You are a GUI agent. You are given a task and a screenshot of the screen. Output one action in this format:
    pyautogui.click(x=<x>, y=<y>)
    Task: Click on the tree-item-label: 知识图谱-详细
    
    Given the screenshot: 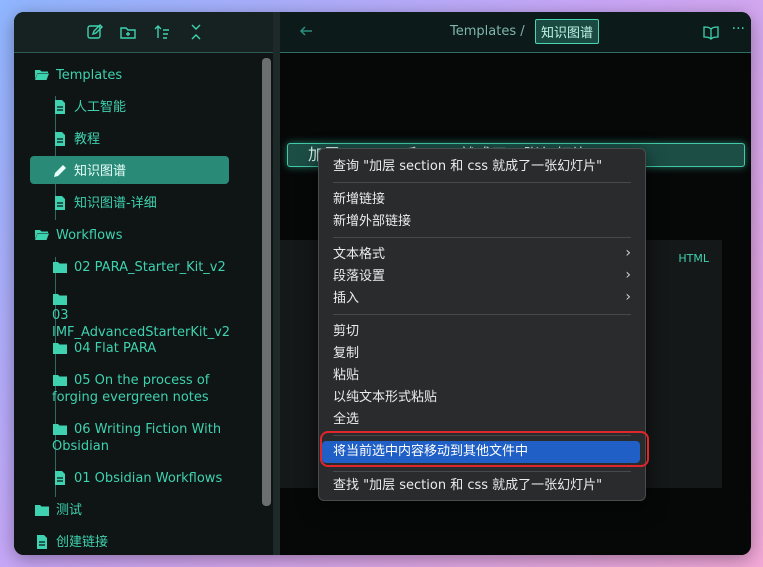 What is the action you would take?
    pyautogui.click(x=115, y=203)
    